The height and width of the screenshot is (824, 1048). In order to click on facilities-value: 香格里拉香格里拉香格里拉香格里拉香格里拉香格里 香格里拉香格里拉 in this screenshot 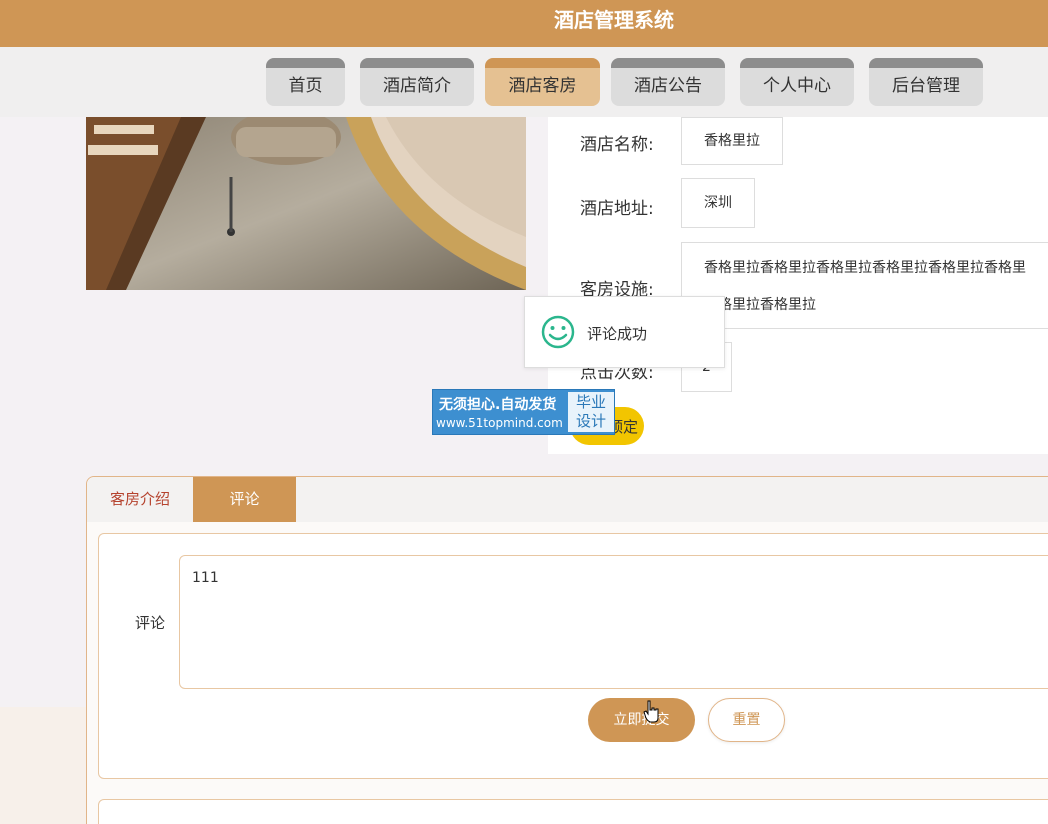, I will do `click(864, 285)`.